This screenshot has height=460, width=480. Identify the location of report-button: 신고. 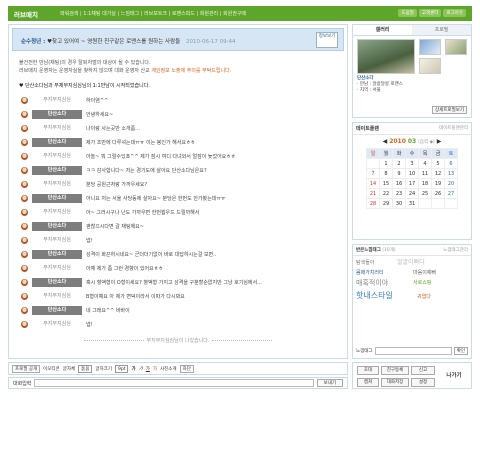
(423, 370).